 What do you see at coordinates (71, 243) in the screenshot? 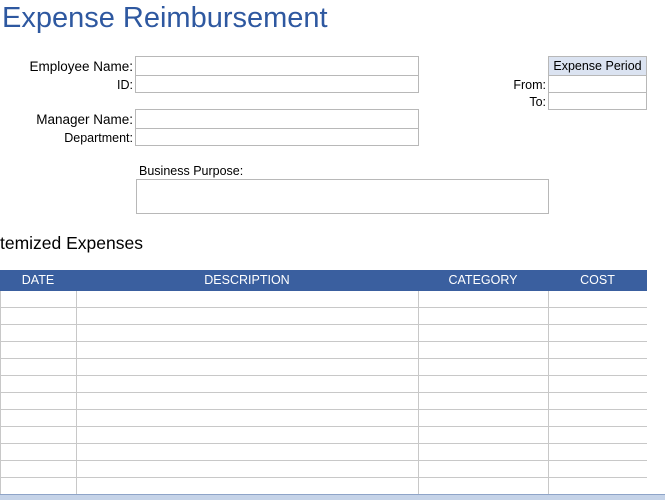
I see `itemized-expenses-title: temized Expenses` at bounding box center [71, 243].